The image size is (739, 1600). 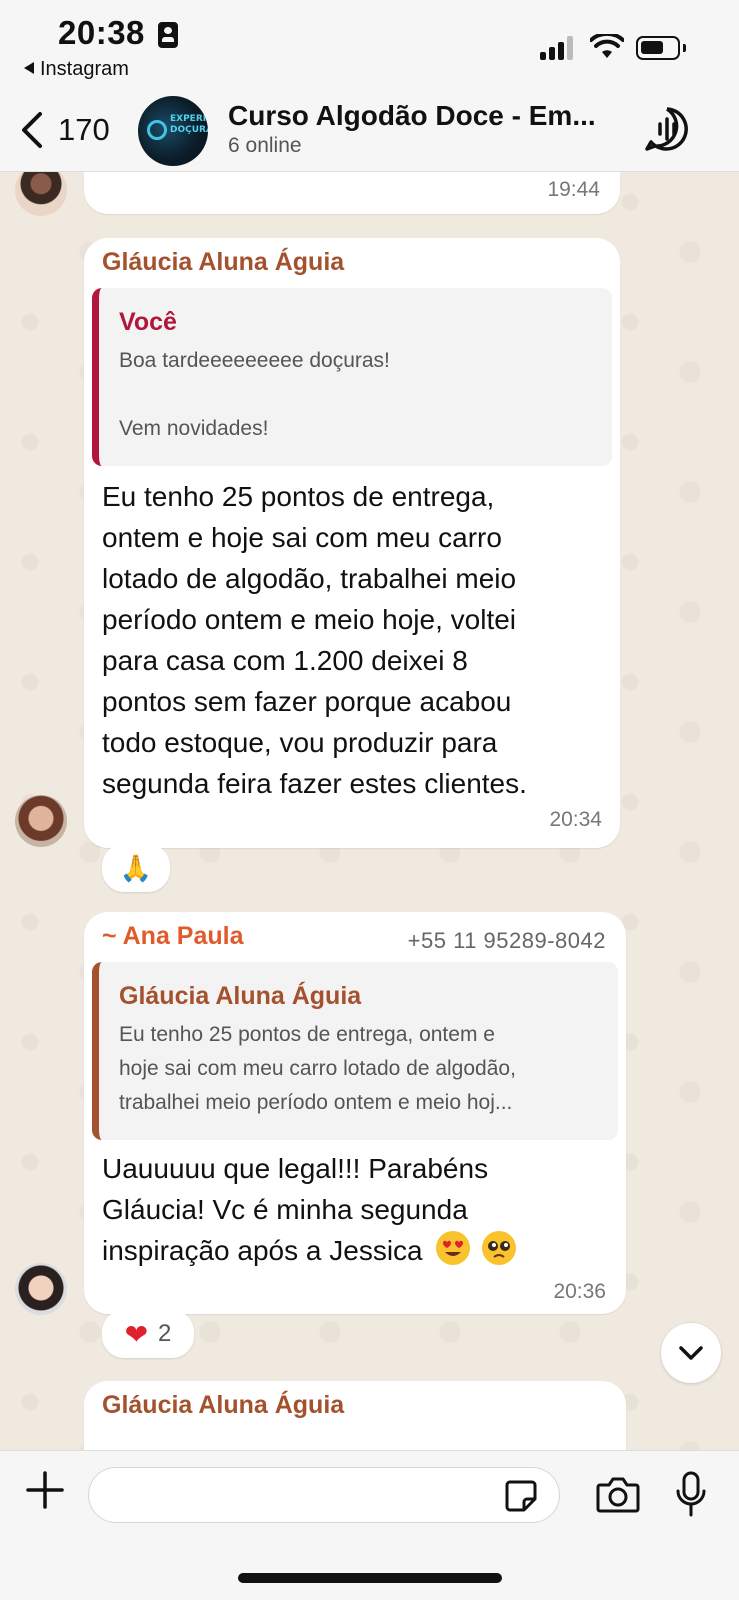 I want to click on reaction-count: 2, so click(x=165, y=1333).